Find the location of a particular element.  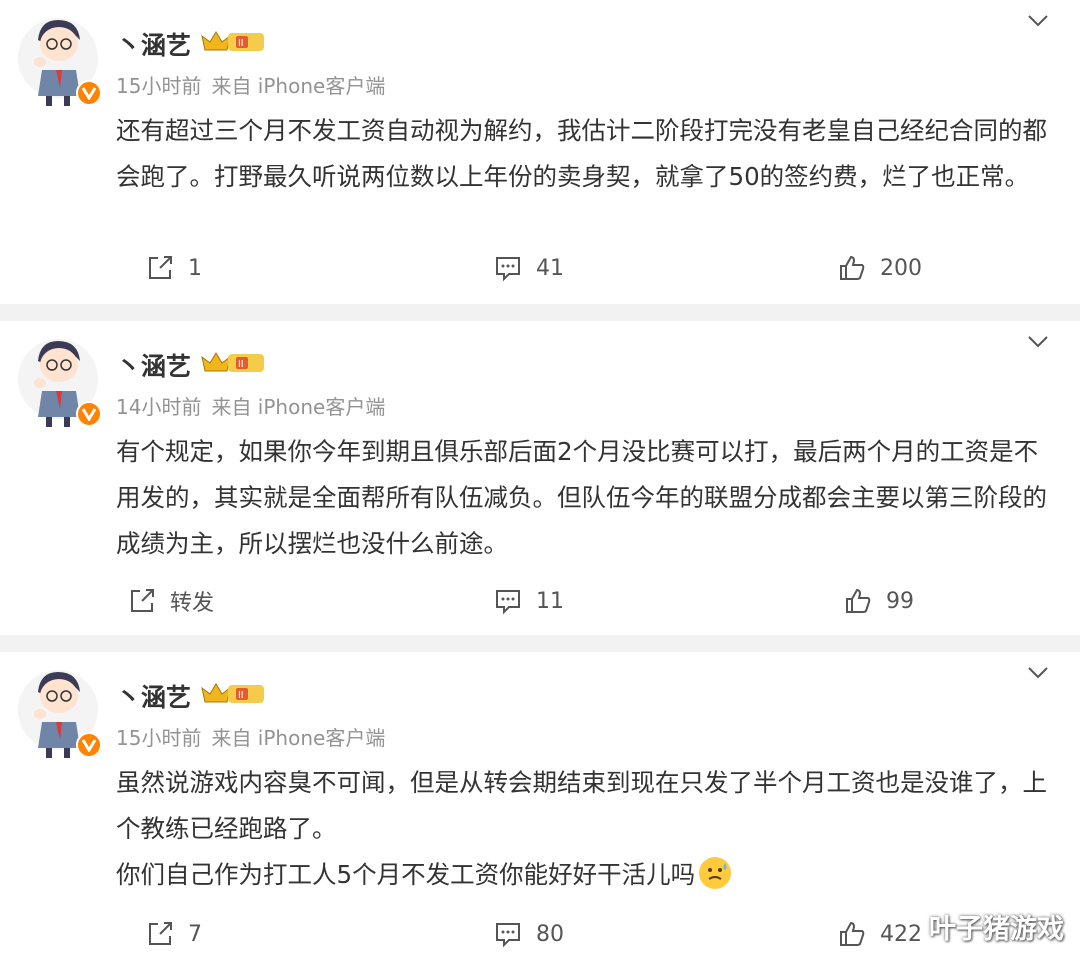

comment-button: 11 is located at coordinates (529, 601).